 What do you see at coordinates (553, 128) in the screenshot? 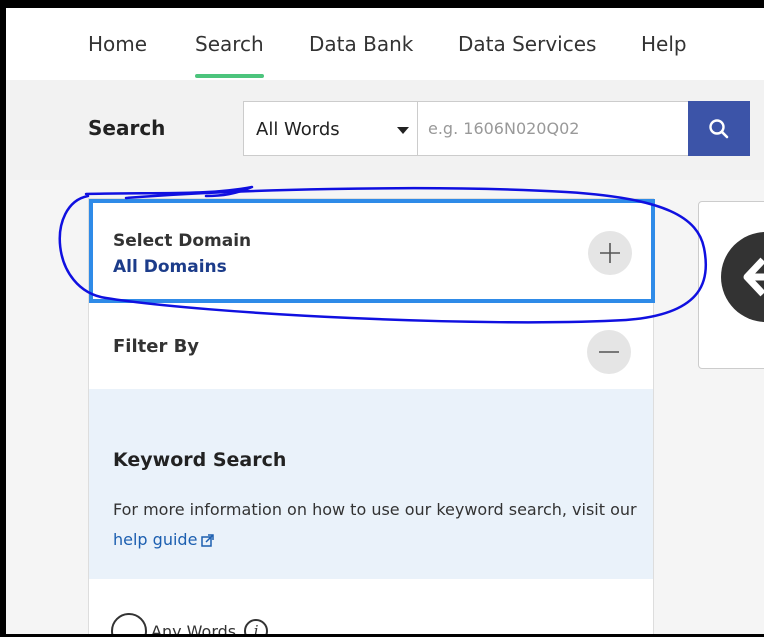
I see `search-input` at bounding box center [553, 128].